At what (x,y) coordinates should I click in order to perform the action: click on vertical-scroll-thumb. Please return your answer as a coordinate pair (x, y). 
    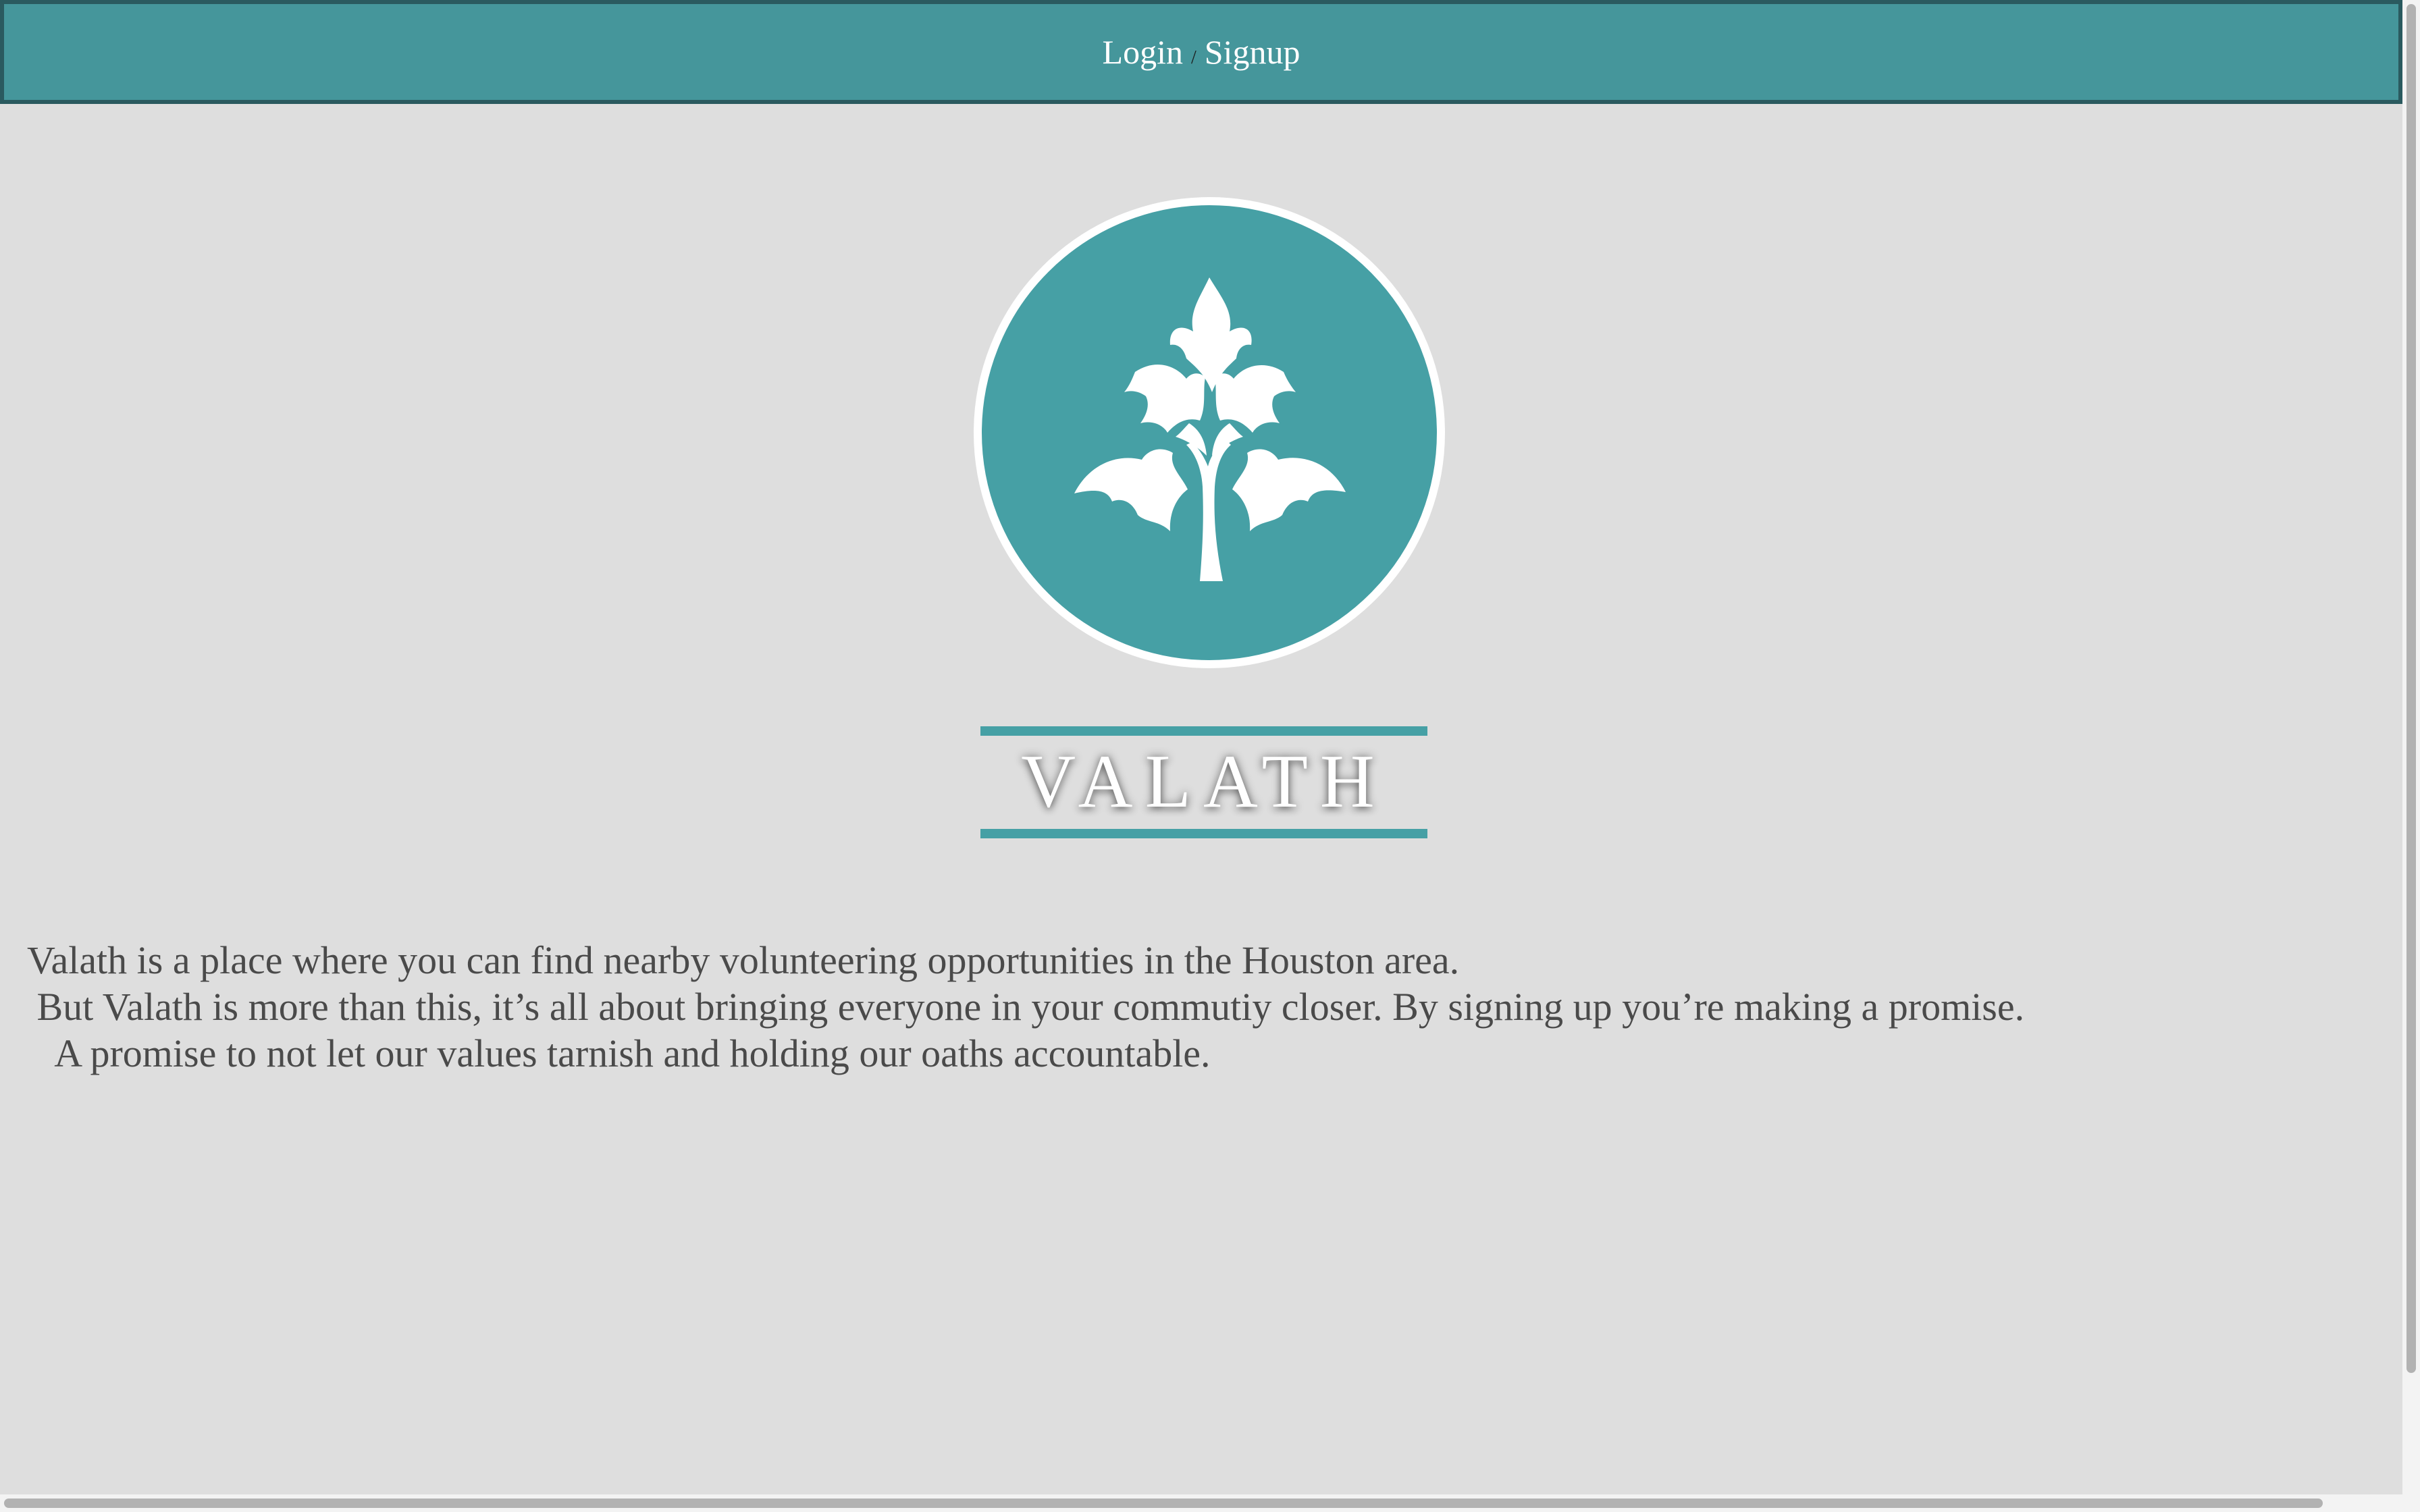
    Looking at the image, I should click on (2411, 688).